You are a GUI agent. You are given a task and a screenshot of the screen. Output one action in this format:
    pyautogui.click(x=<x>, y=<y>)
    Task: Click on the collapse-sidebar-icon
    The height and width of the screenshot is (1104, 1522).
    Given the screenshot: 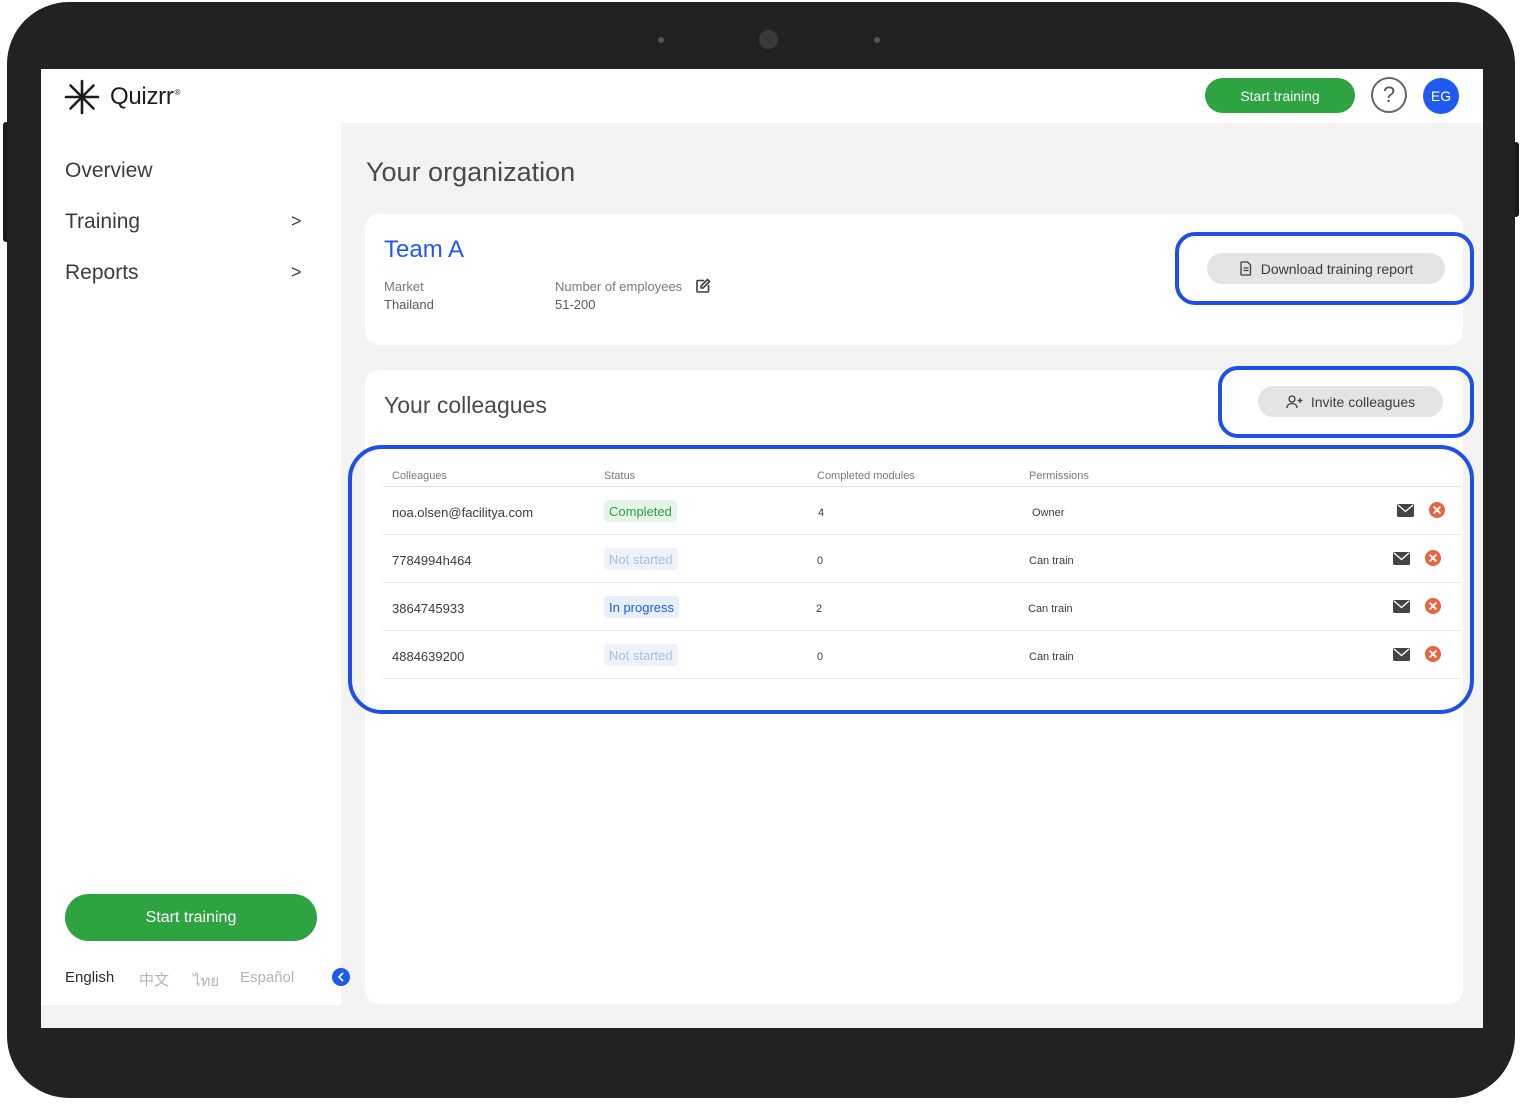 What is the action you would take?
    pyautogui.click(x=341, y=977)
    